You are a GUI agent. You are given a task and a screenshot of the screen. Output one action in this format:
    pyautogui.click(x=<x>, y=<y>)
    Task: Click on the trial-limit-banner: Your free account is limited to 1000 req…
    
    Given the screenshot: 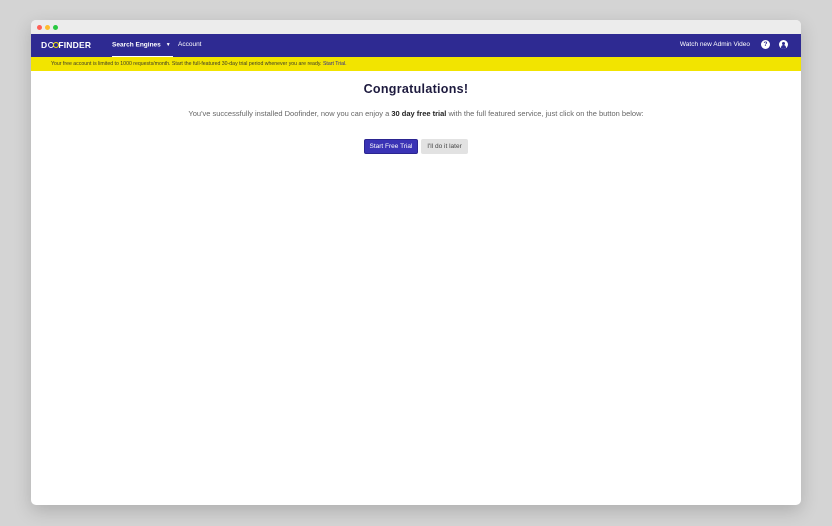 What is the action you would take?
    pyautogui.click(x=416, y=64)
    